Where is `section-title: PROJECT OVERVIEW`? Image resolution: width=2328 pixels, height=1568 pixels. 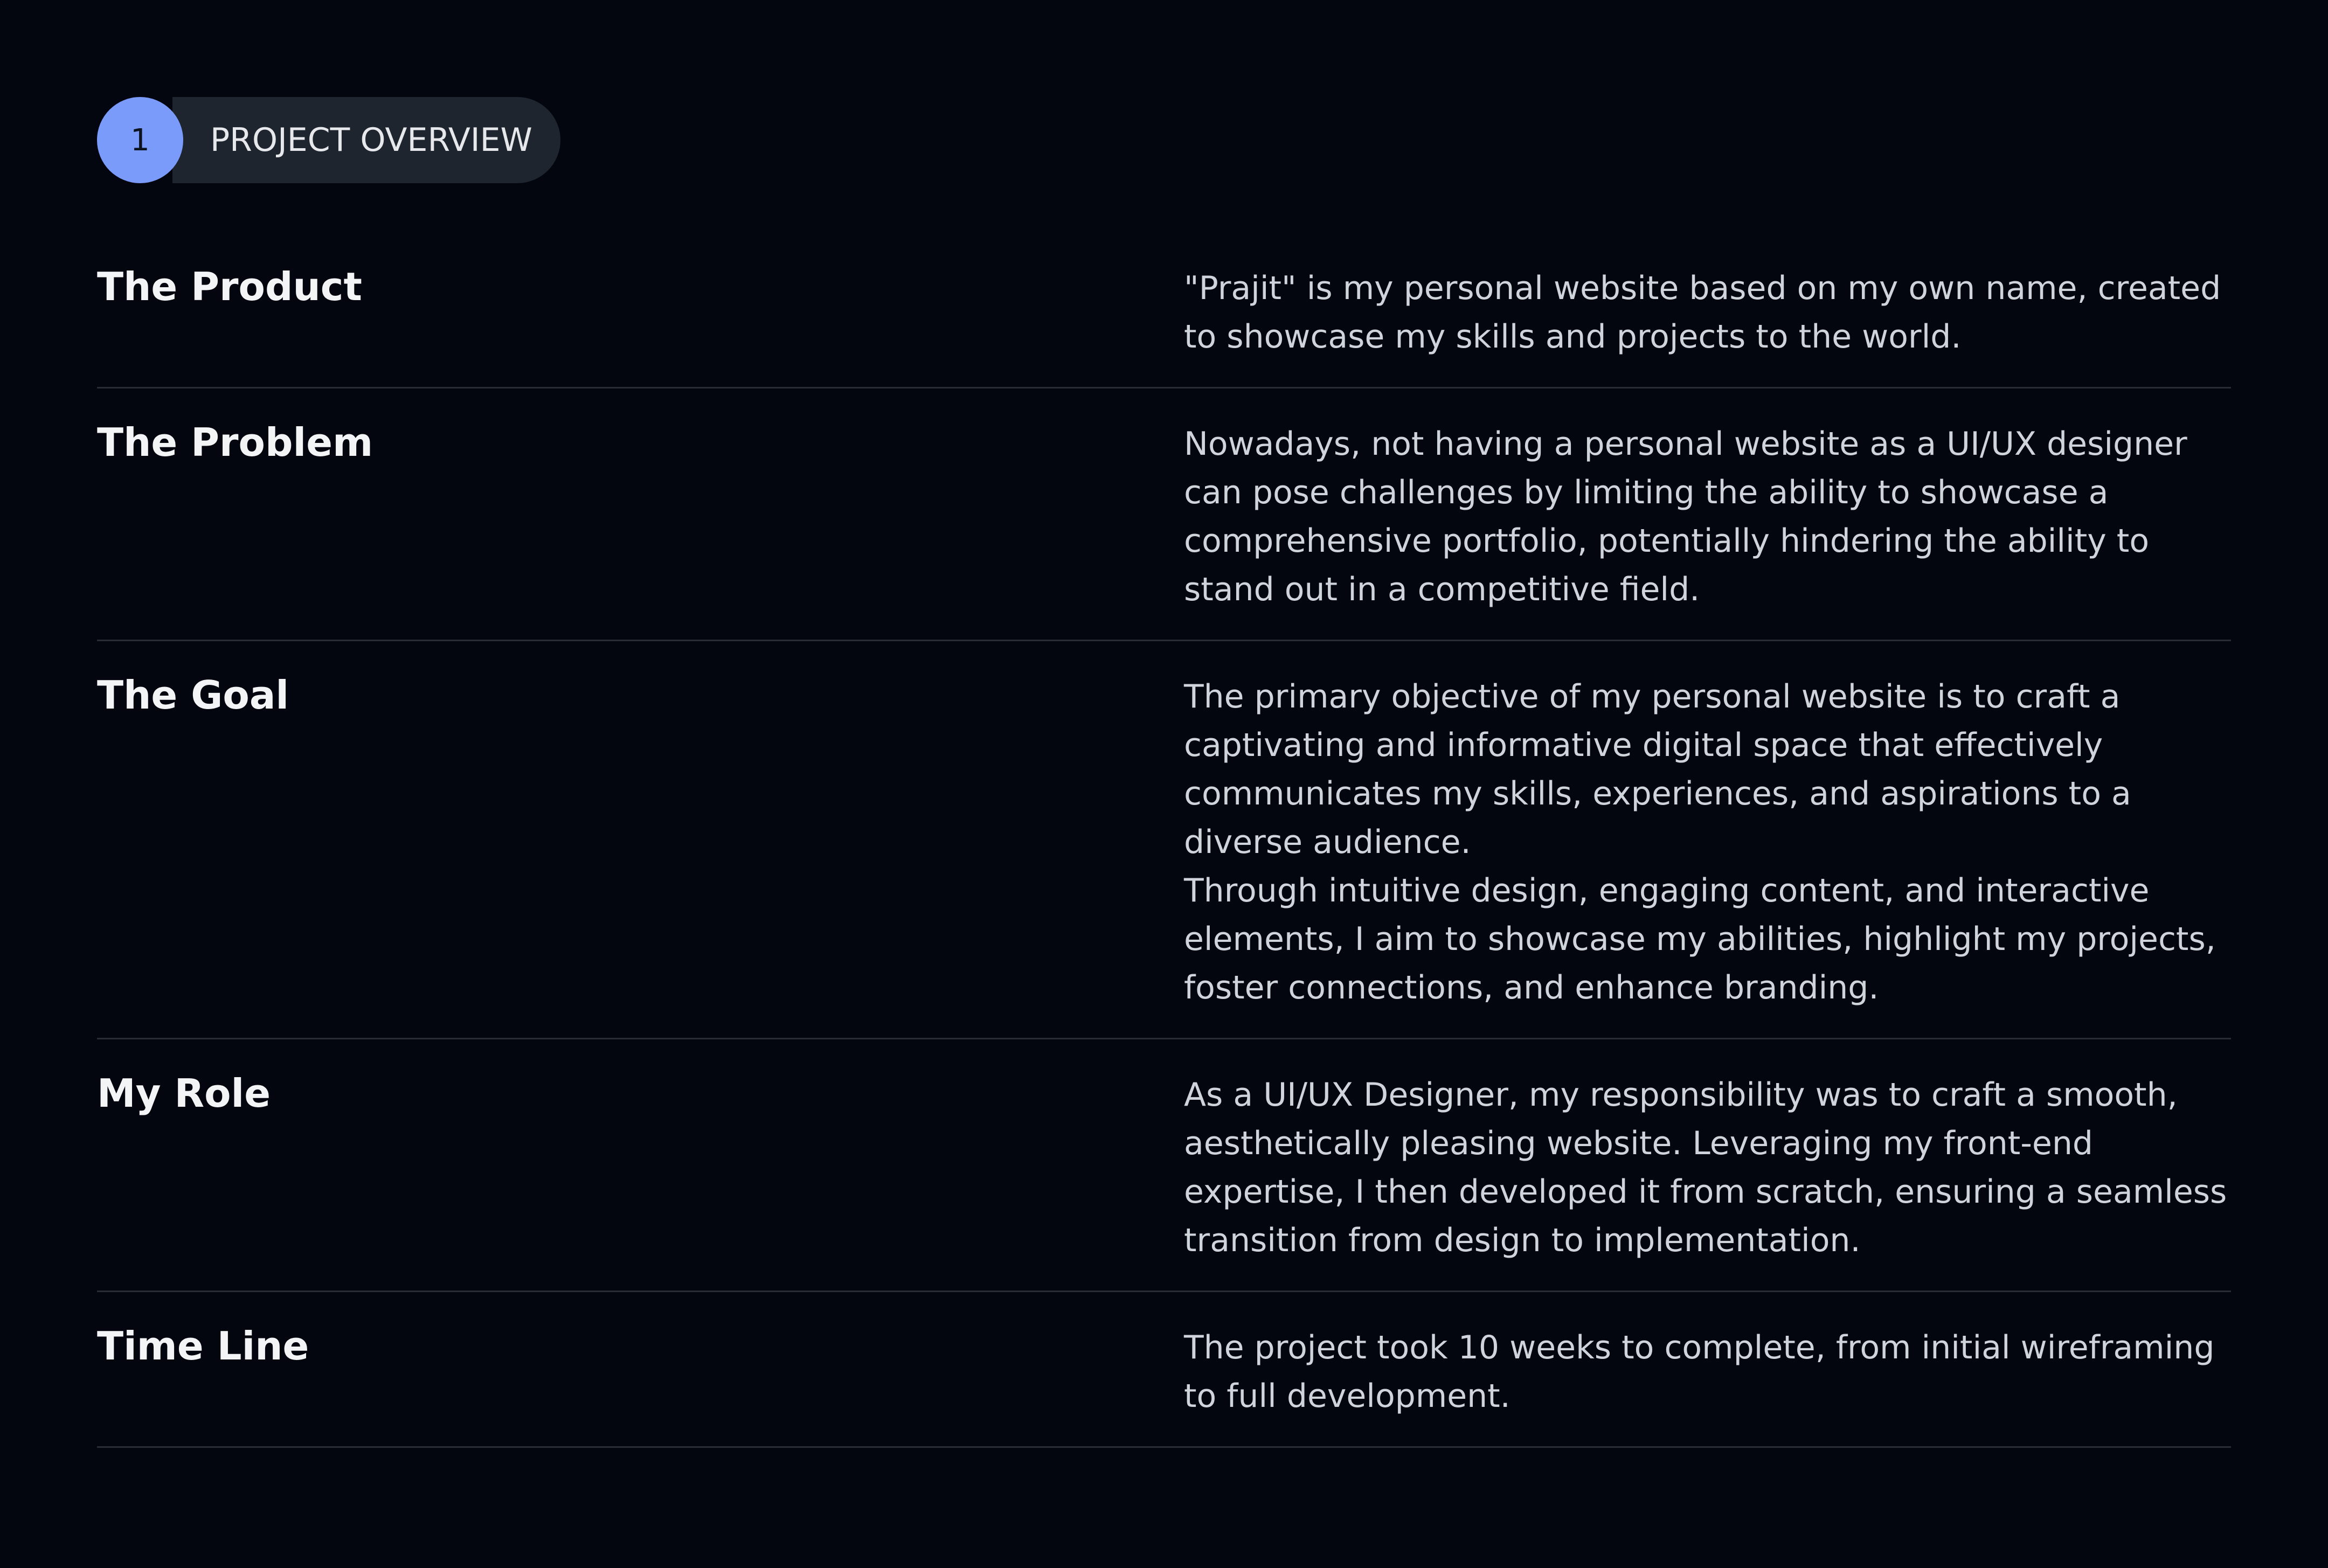
section-title: PROJECT OVERVIEW is located at coordinates (366, 140).